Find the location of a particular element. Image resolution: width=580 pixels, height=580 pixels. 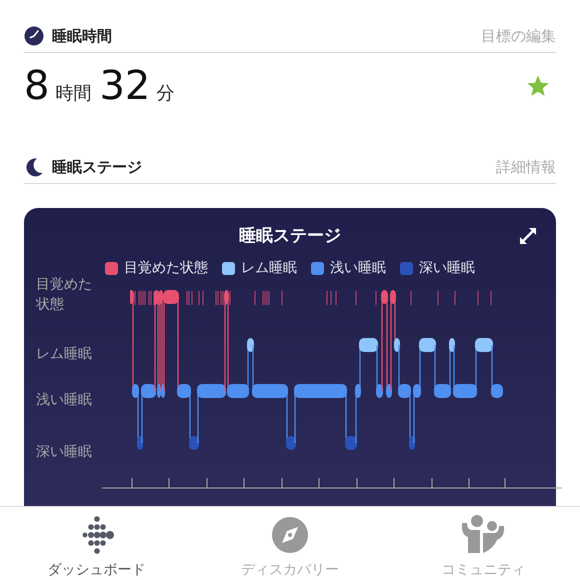

stage-label: レム睡眠 is located at coordinates (64, 354).